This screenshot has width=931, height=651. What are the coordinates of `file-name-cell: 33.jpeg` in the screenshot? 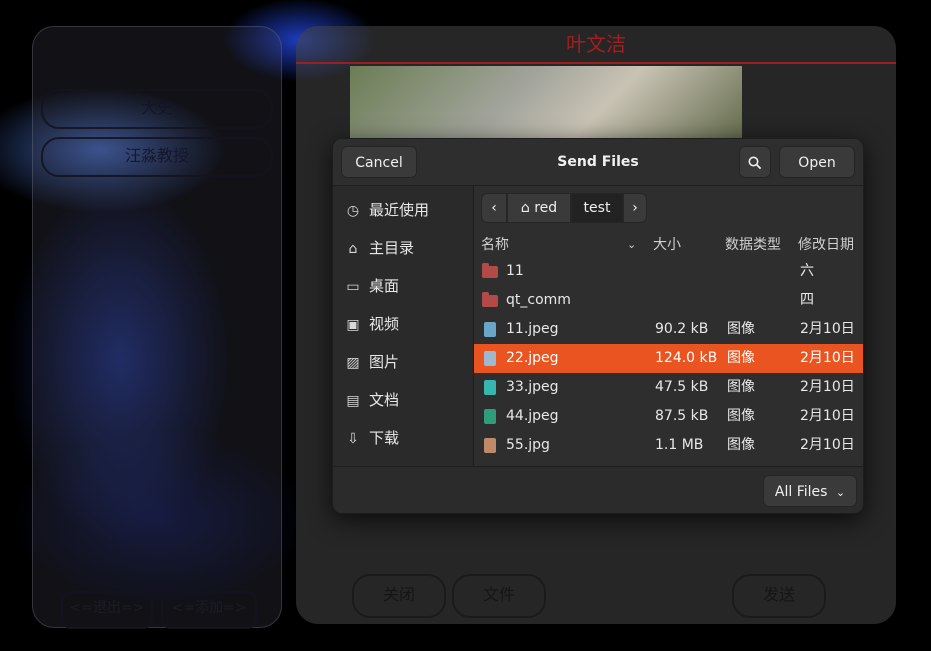 It's located at (532, 387).